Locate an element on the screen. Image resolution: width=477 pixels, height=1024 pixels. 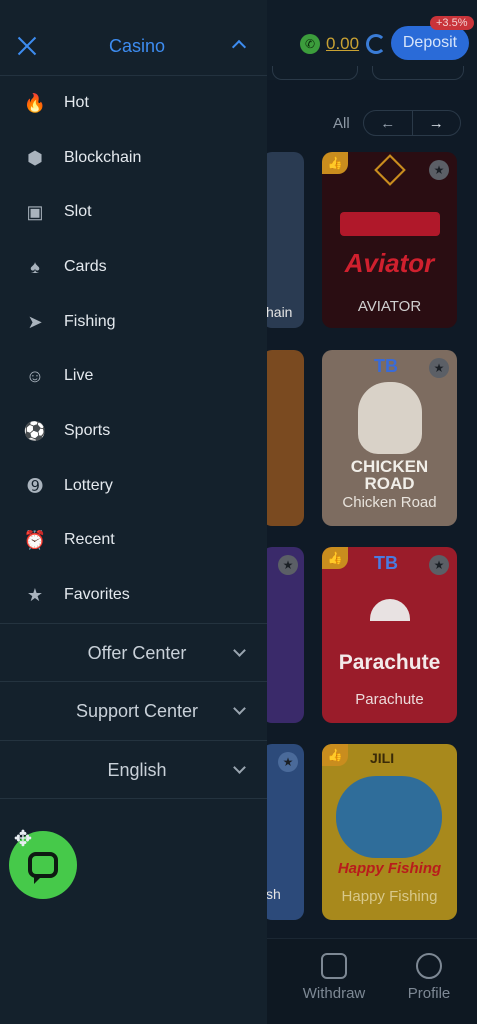
menu-item-fishing: ➤ Fishing is located at coordinates (133, 322).